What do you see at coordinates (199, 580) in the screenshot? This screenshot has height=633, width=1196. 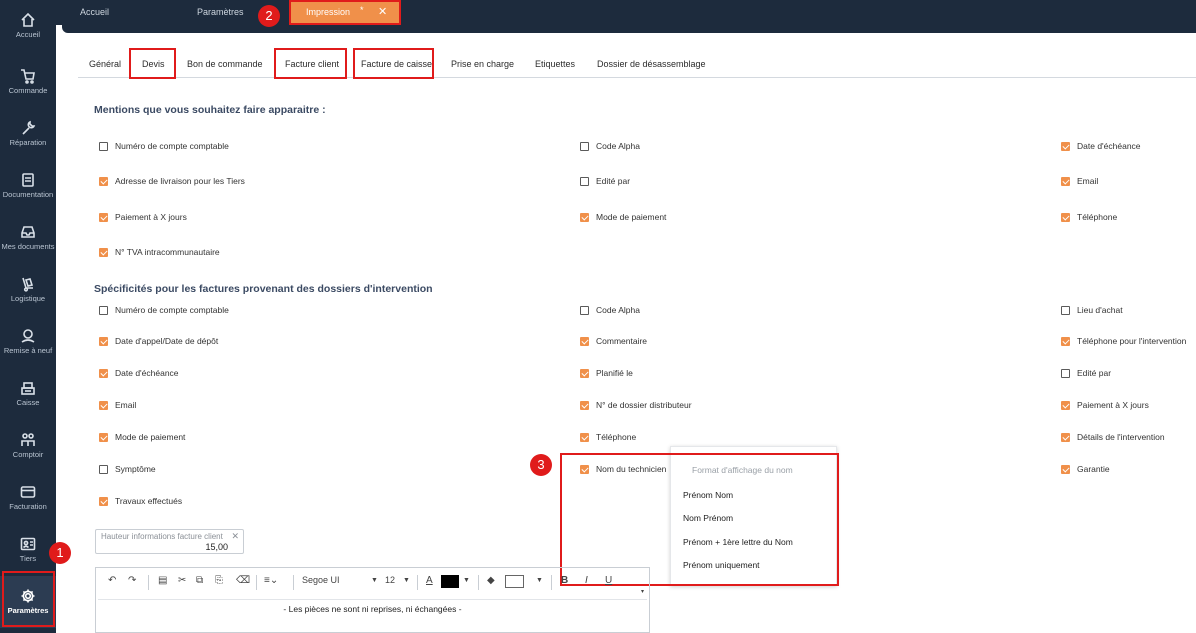 I see `copy-icon: ⧉` at bounding box center [199, 580].